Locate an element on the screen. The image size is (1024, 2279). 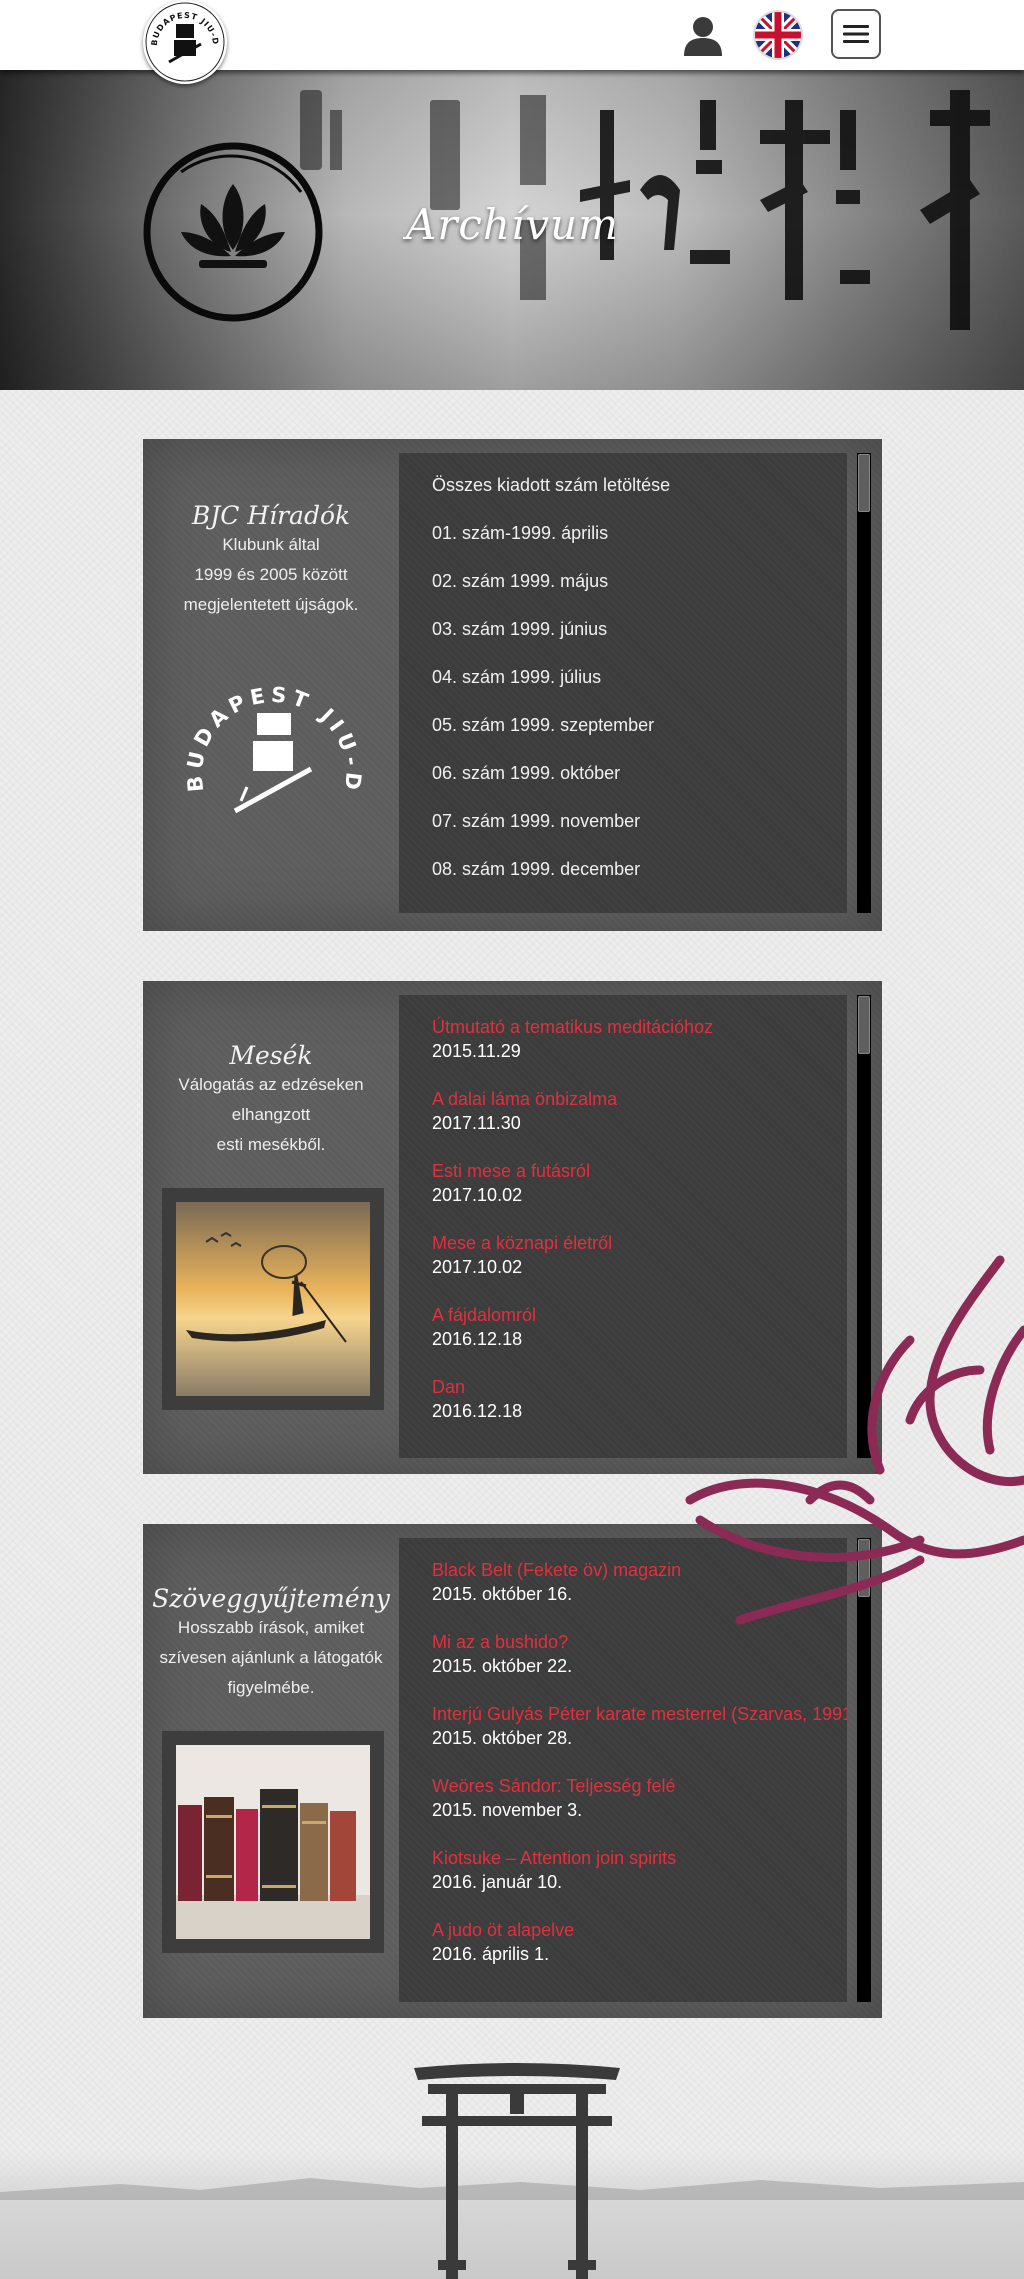
section-description-line: megjelentetett újságok. is located at coordinates (271, 604).